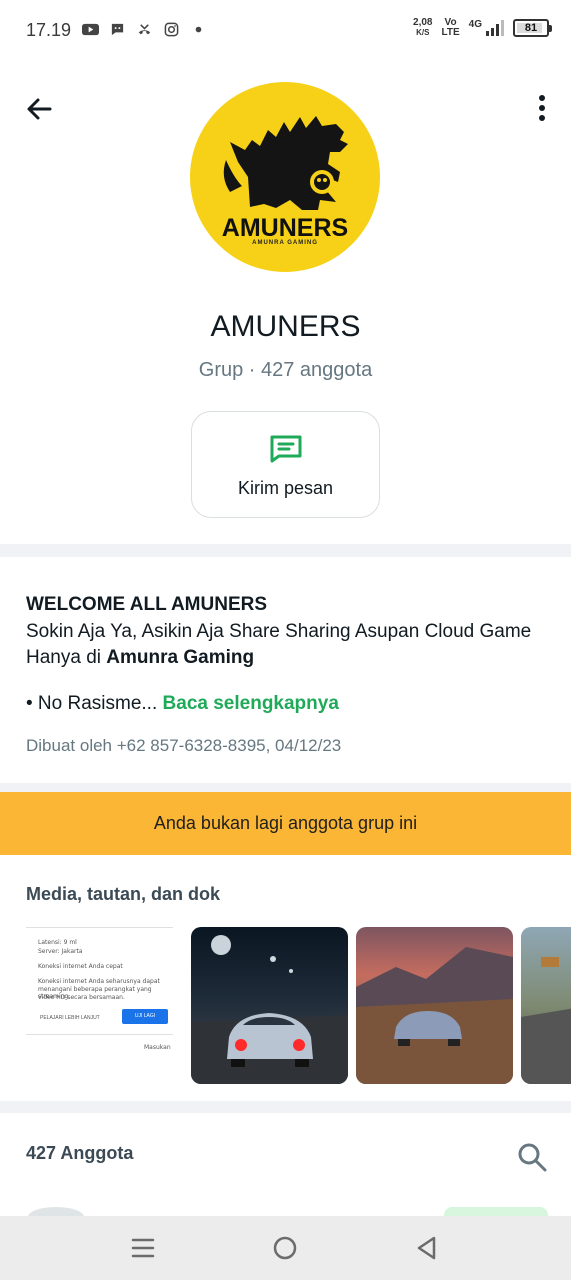  Describe the element at coordinates (285, 488) in the screenshot. I see `send-message-label: Kirim pesan` at that location.